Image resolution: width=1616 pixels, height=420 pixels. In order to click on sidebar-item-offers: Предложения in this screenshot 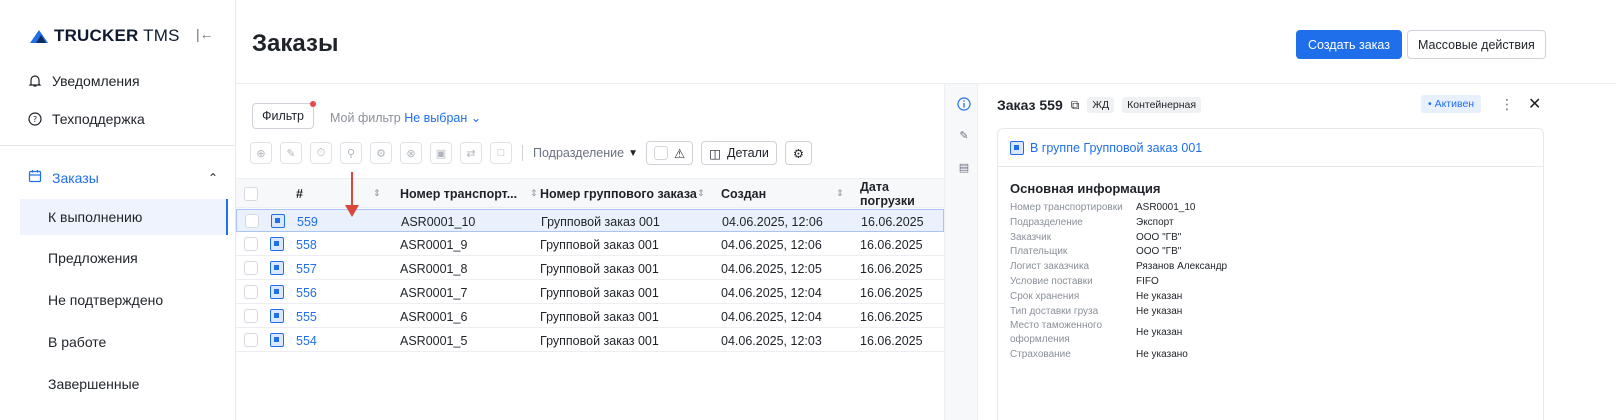, I will do `click(124, 258)`.